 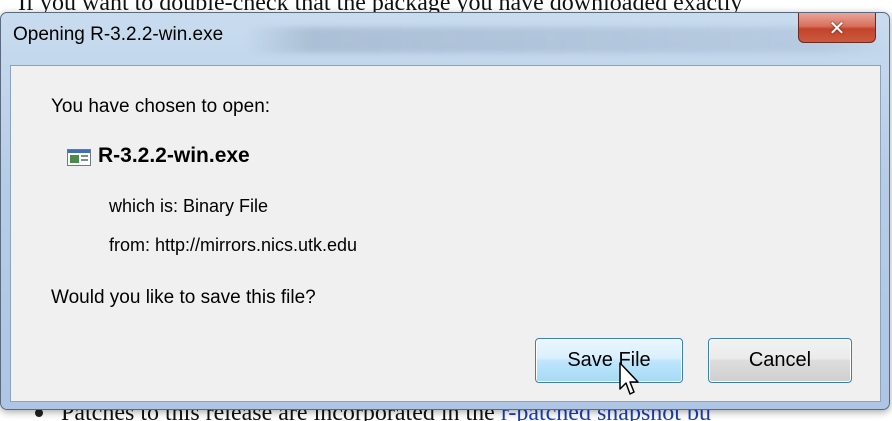 I want to click on cancel-button: Cancel, so click(x=780, y=360).